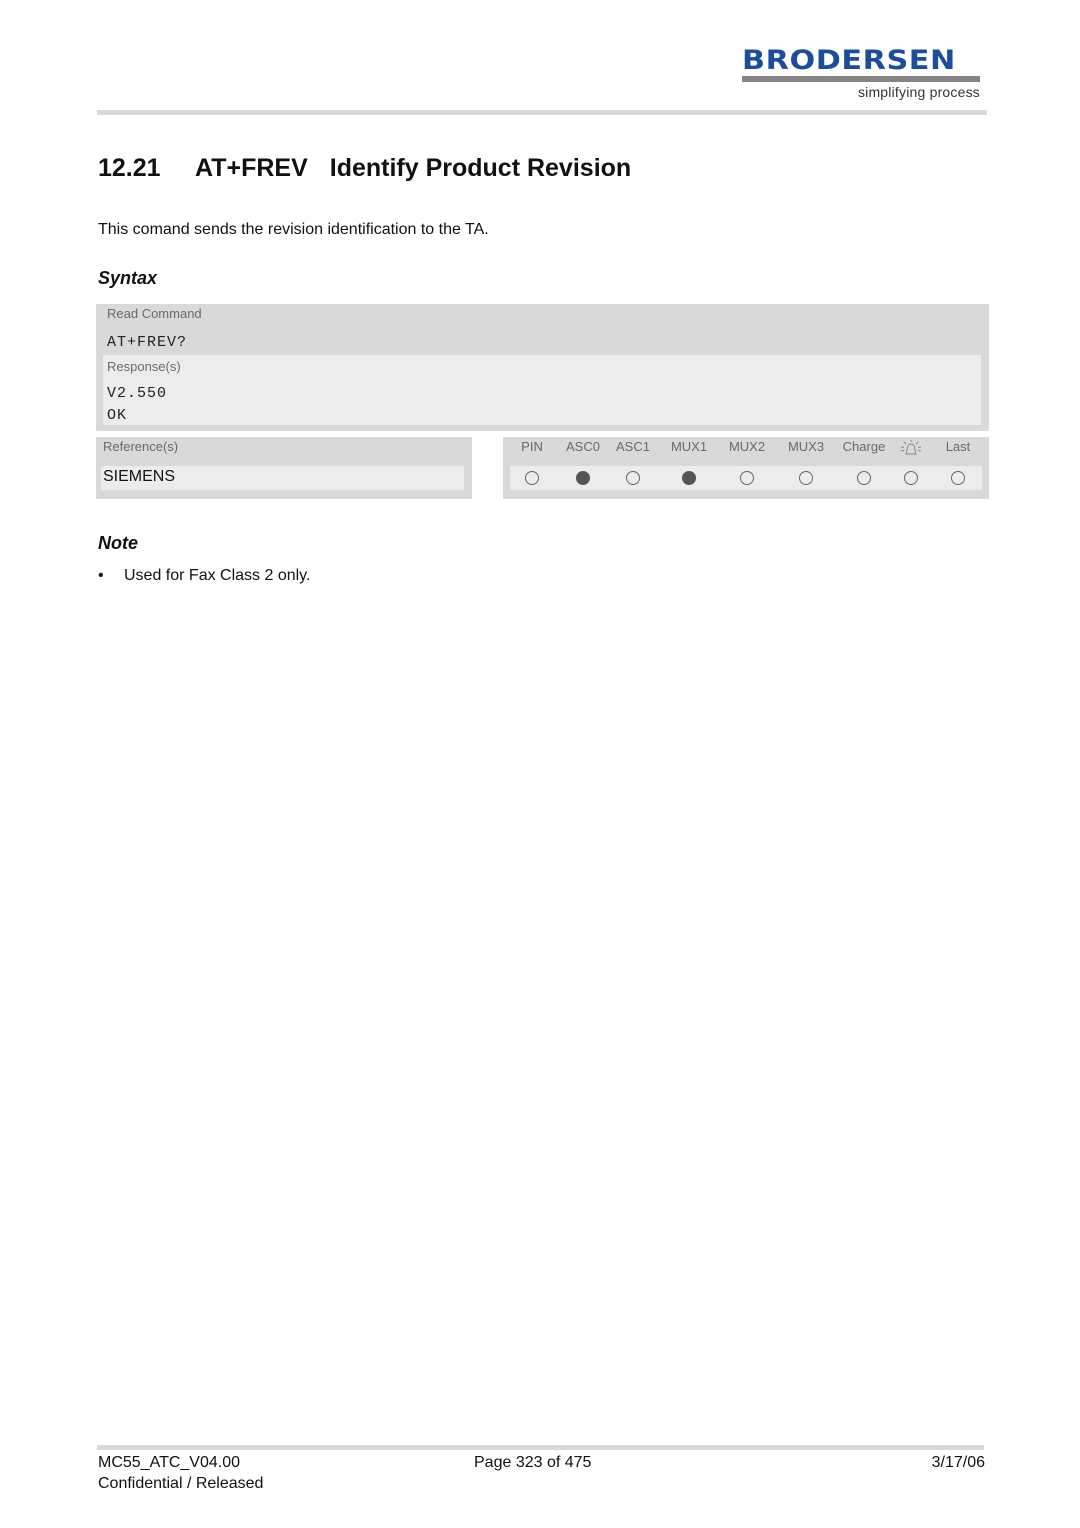  I want to click on footer-doc-id: MC55_ATC_V04.00, so click(169, 1462).